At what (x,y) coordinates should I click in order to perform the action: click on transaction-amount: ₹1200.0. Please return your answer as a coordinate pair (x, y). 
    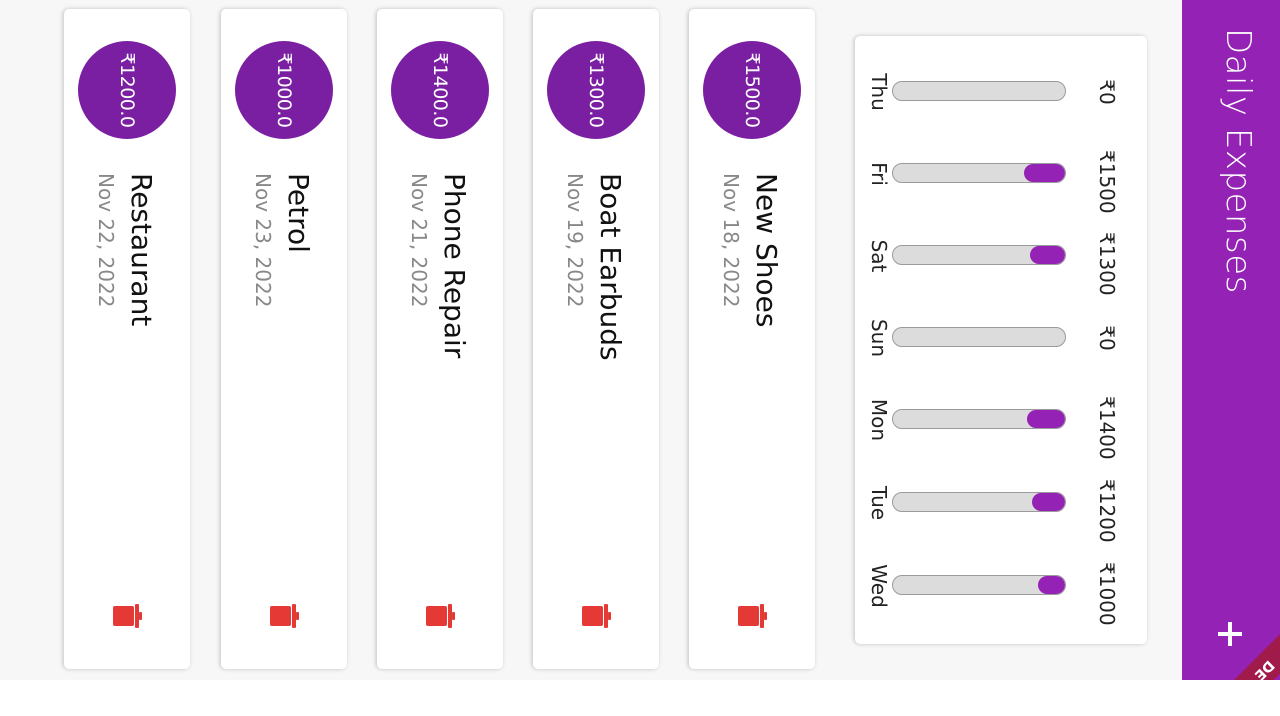
    Looking at the image, I should click on (127, 90).